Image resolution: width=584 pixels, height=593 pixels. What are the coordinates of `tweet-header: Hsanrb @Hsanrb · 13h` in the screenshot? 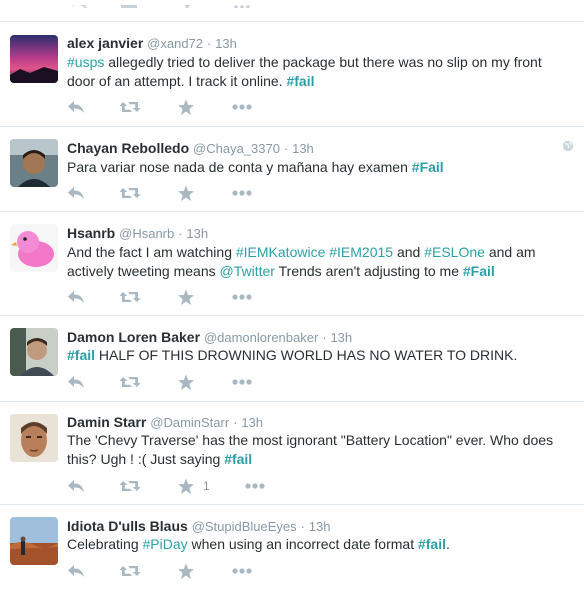 It's located at (137, 233).